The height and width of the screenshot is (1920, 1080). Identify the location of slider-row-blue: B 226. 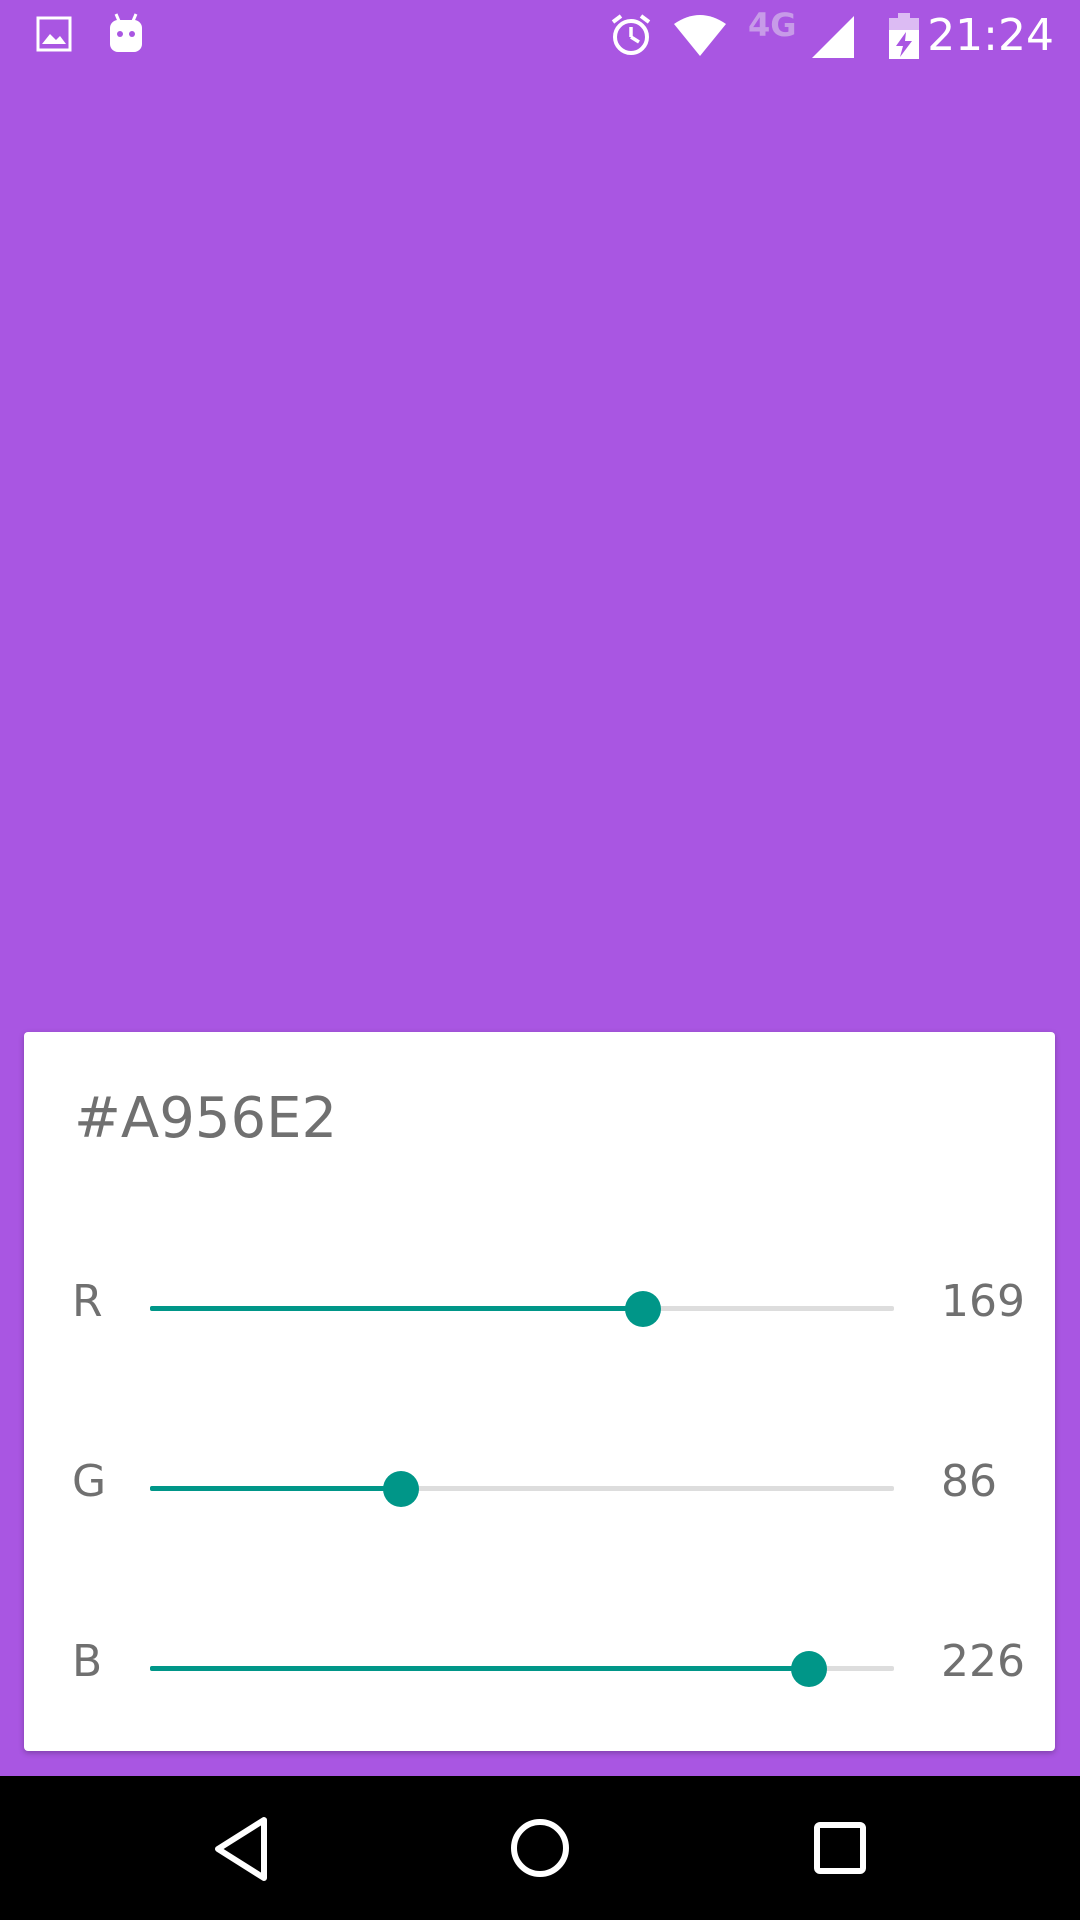
(539, 1668).